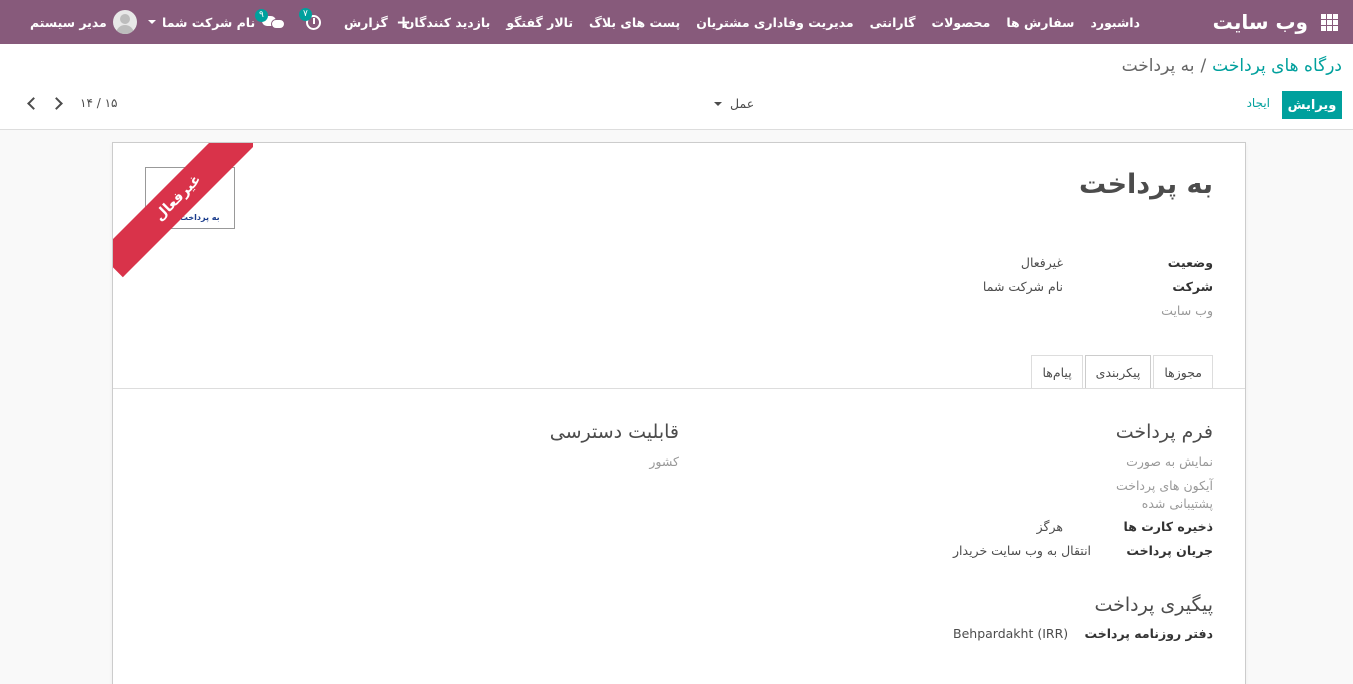 Image resolution: width=1353 pixels, height=684 pixels. I want to click on payment-journal-link: Behpardakht (IRR), so click(1010, 633).